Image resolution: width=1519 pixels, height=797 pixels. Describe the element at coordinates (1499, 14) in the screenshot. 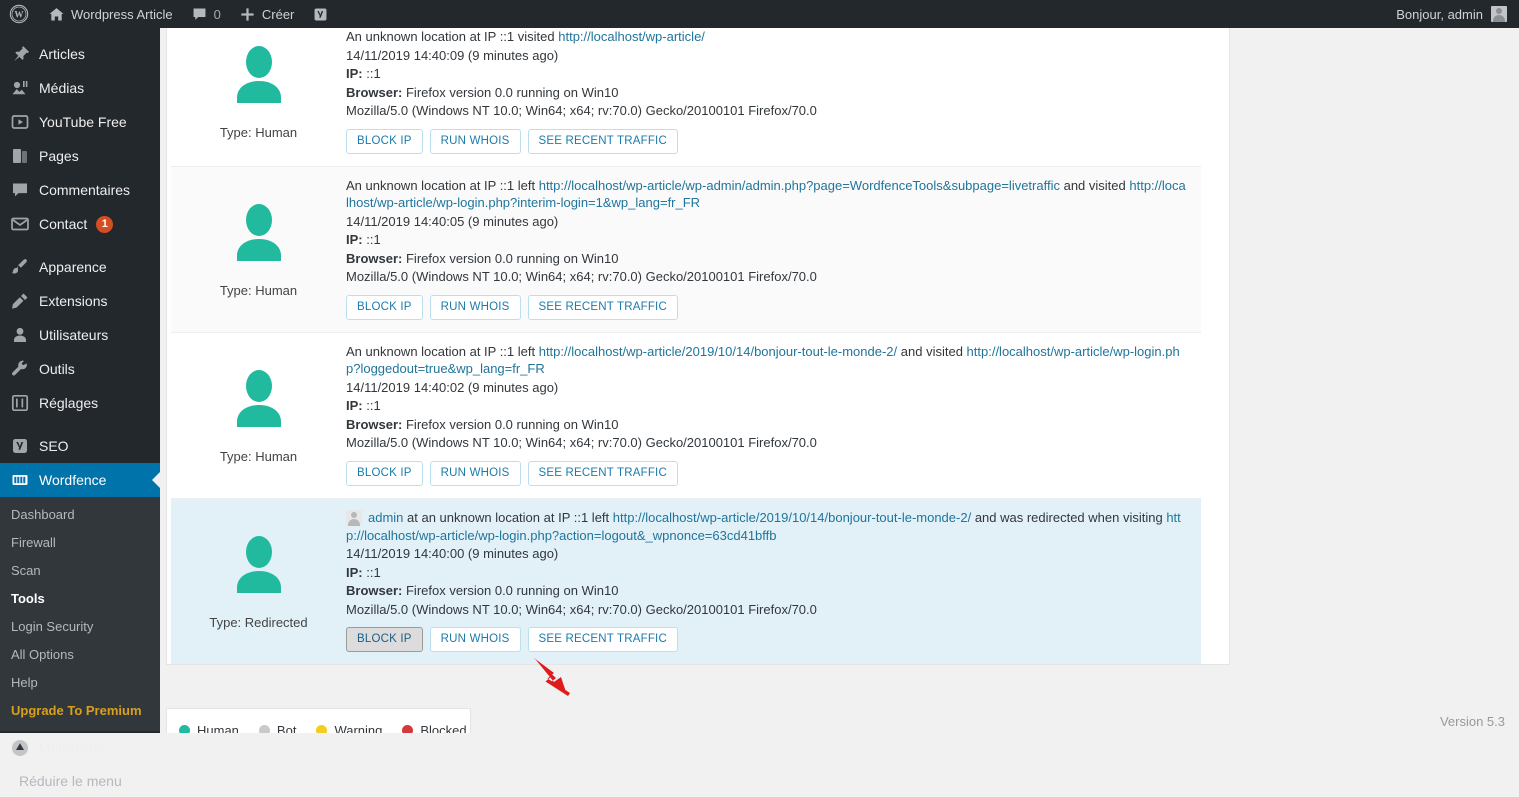

I see `avatar` at that location.